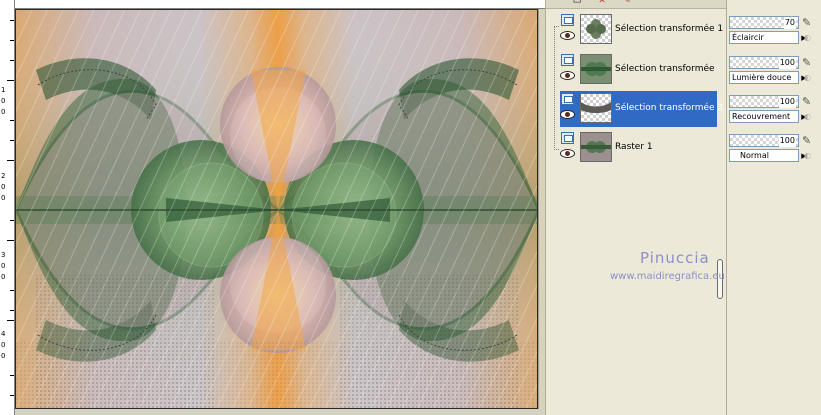 This screenshot has width=821, height=415. I want to click on layer-properties-row: 100 Recouvrement ▶ ✎ ◐, so click(774, 111).